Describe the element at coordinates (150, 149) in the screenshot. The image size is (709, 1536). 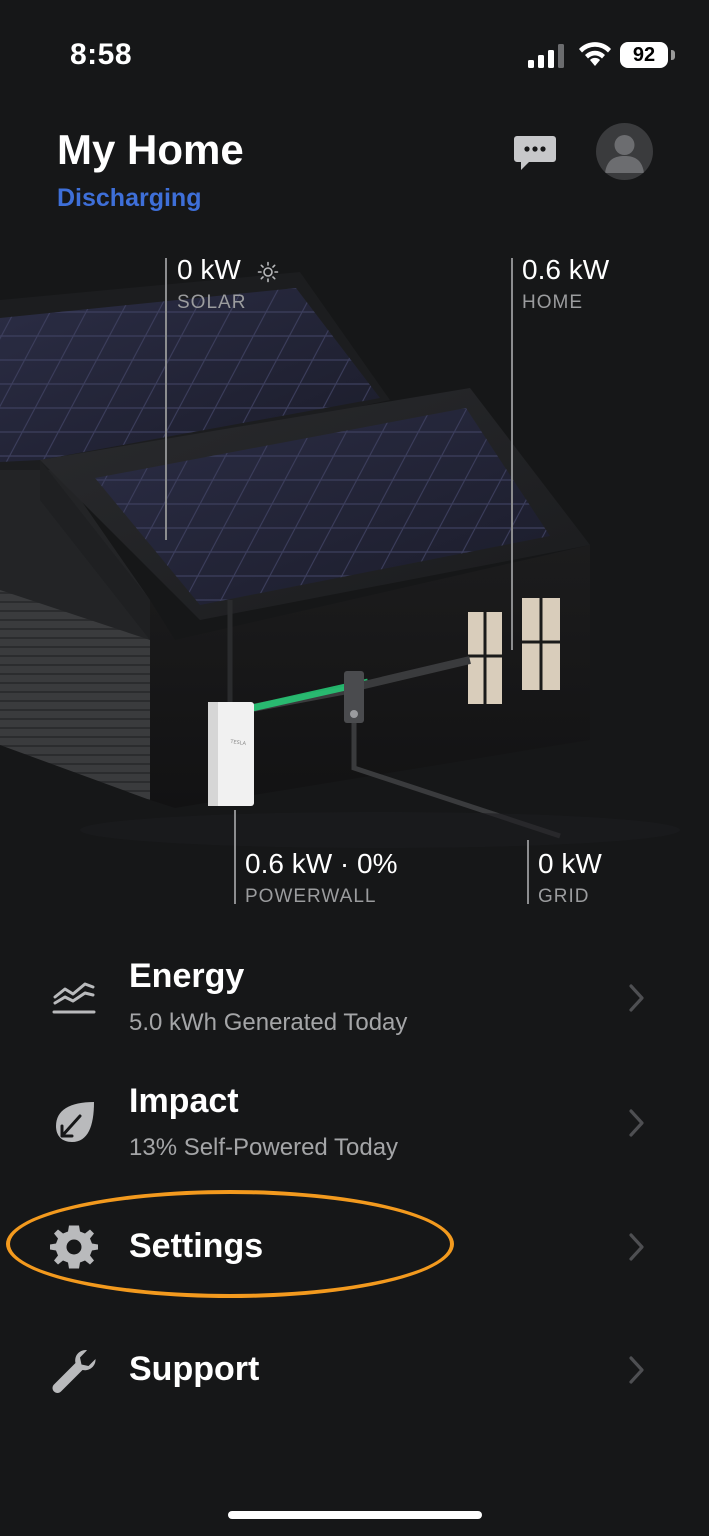
I see `page-title: My Home` at that location.